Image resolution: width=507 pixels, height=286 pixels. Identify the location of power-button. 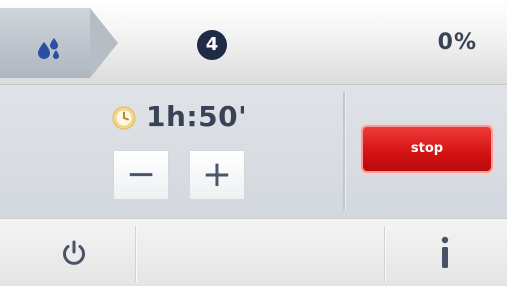
(73, 253).